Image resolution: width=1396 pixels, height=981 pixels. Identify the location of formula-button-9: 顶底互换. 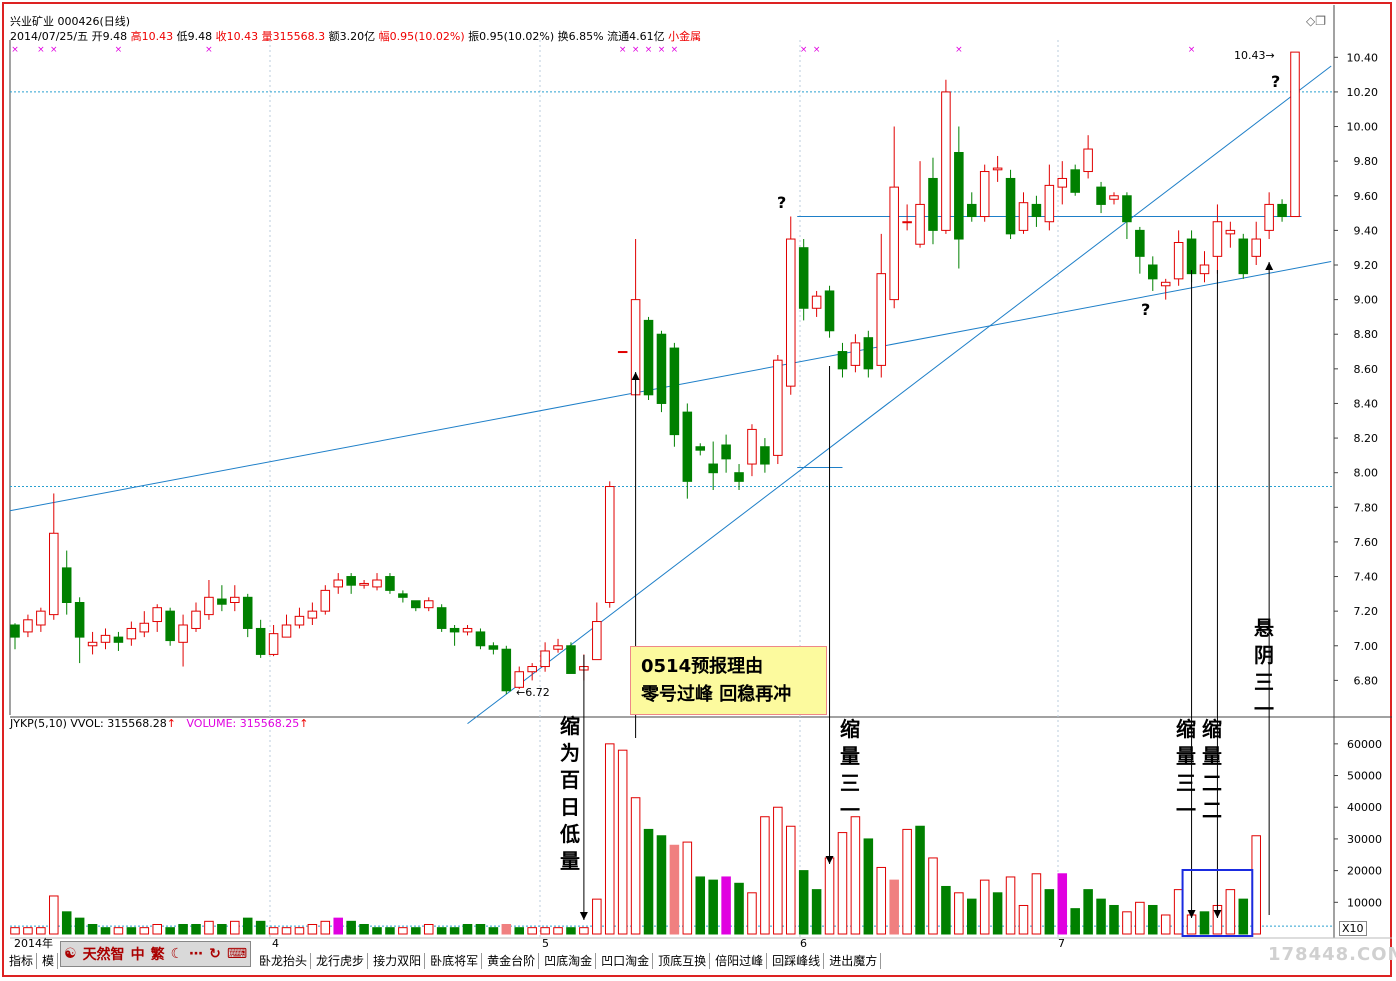
(683, 961).